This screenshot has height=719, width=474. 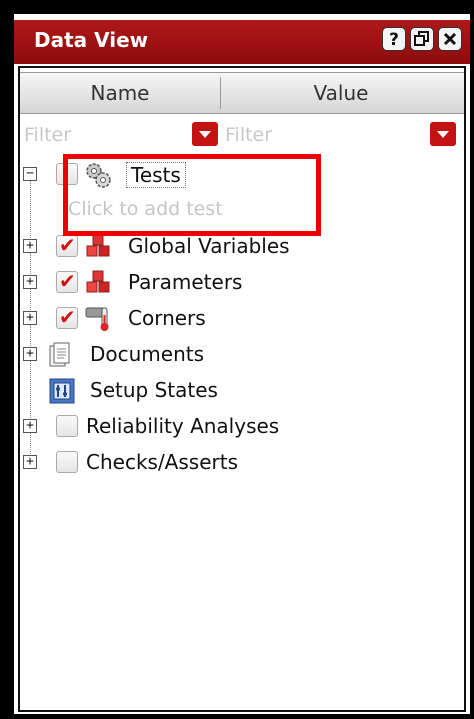 What do you see at coordinates (240, 391) in the screenshot?
I see `tree-item-setup-states: Setup States` at bounding box center [240, 391].